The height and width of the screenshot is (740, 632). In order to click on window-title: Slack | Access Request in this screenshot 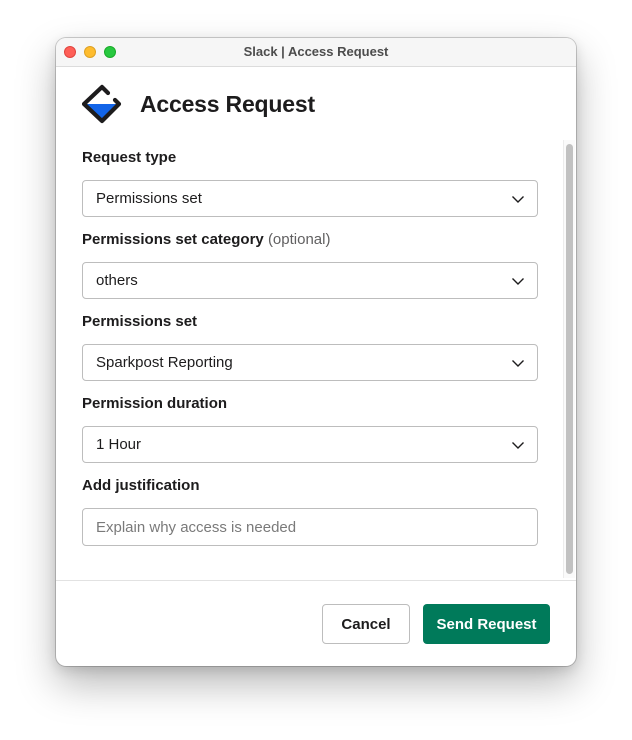, I will do `click(316, 51)`.